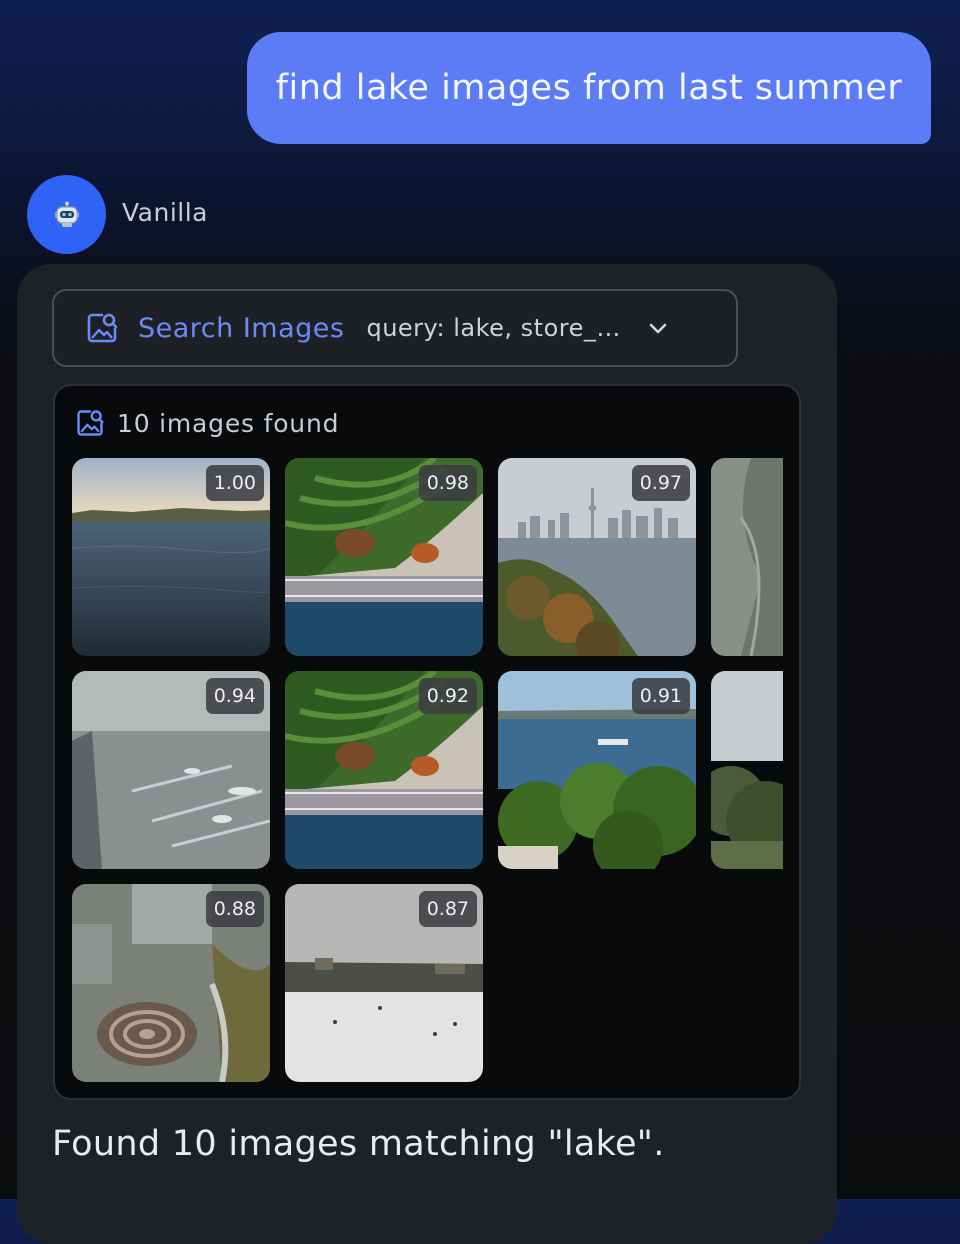 This screenshot has width=960, height=1244. I want to click on image-thumbnail: 0.98, so click(384, 557).